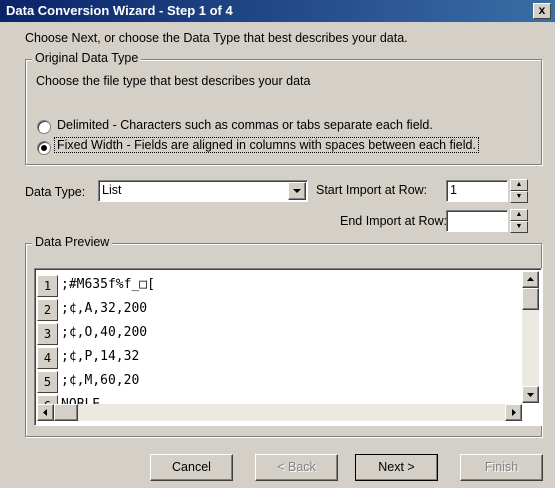 This screenshot has height=488, width=555. I want to click on end-import-up-button: ▲, so click(519, 215).